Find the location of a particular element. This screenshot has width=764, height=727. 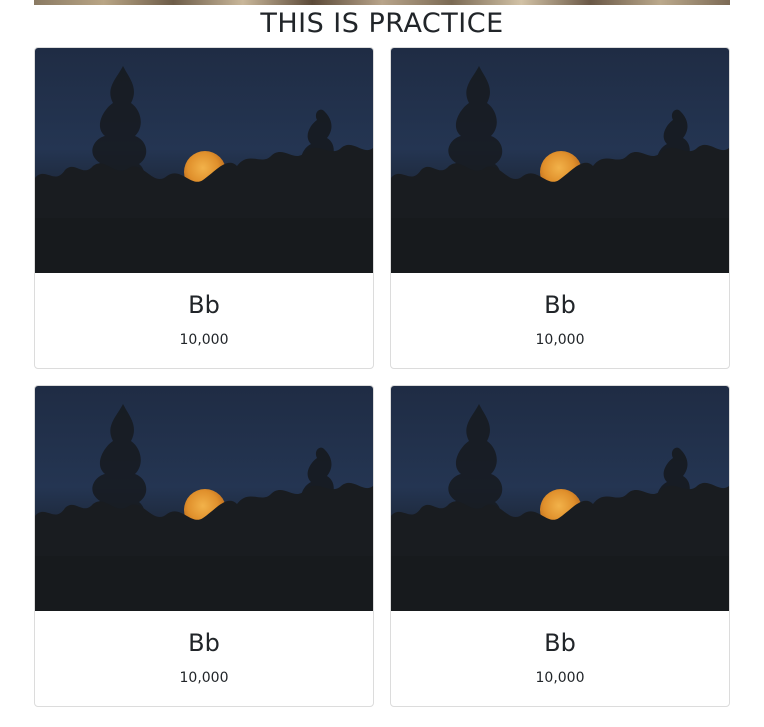

page-title: THIS IS PRACTICE is located at coordinates (382, 23).